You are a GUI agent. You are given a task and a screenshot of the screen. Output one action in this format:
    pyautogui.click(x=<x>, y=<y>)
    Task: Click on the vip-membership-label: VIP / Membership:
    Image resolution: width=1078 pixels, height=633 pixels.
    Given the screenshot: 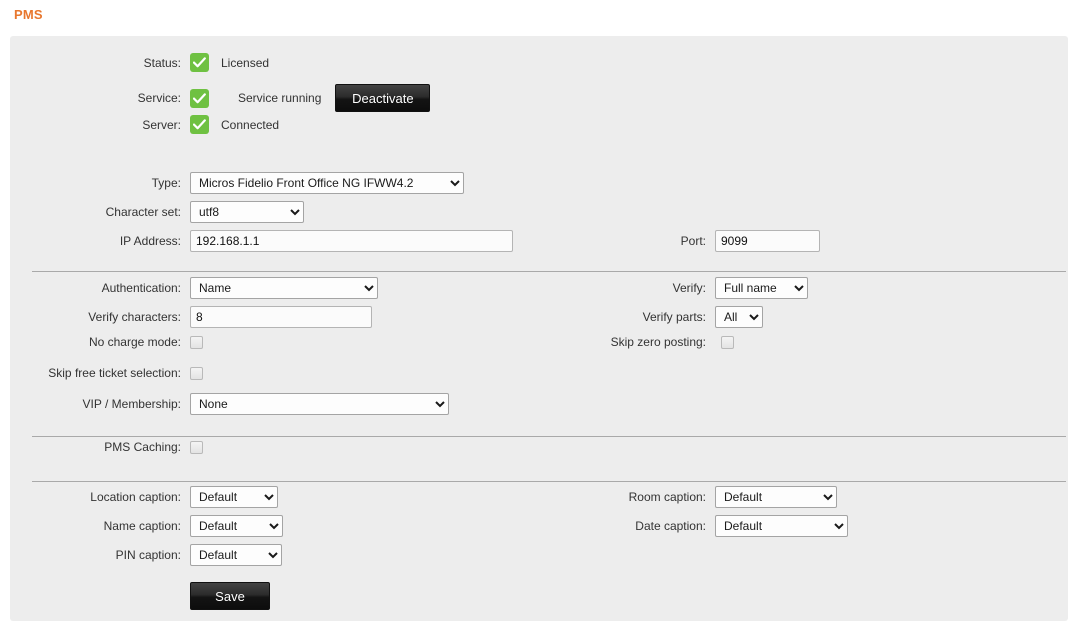 What is the action you would take?
    pyautogui.click(x=131, y=404)
    